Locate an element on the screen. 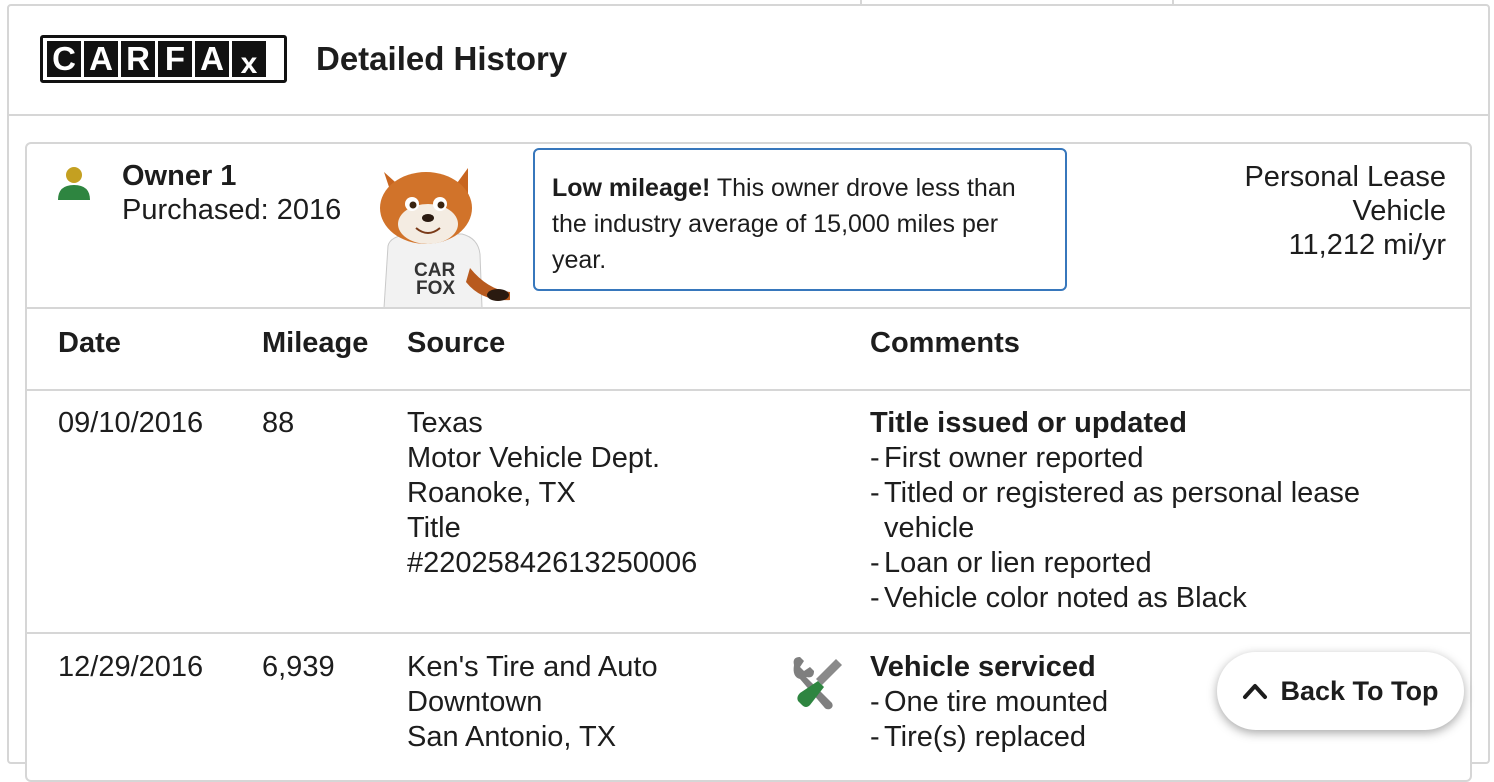 Image resolution: width=1494 pixels, height=782 pixels. lease-info: Personal Lease Vehicle 11,212 mi/yr is located at coordinates (1345, 211).